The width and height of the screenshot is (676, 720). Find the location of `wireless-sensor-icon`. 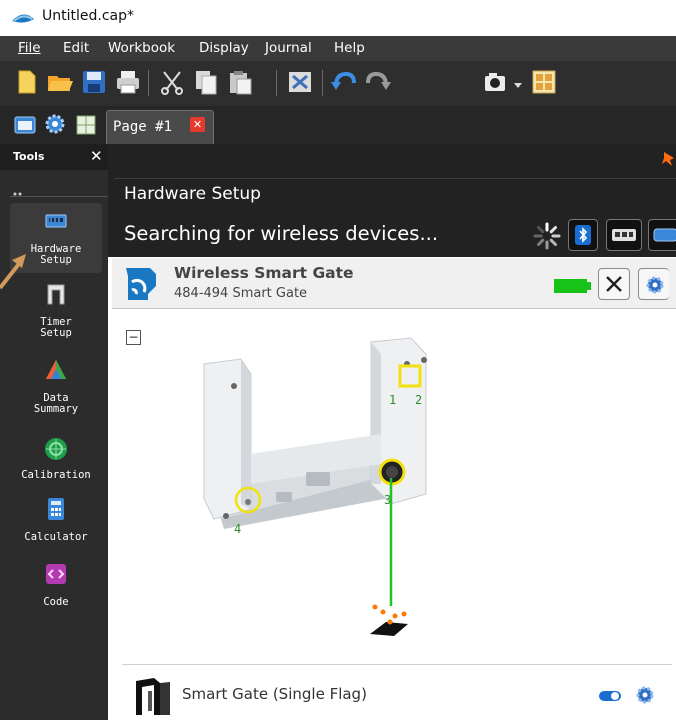

wireless-sensor-icon is located at coordinates (141, 284).